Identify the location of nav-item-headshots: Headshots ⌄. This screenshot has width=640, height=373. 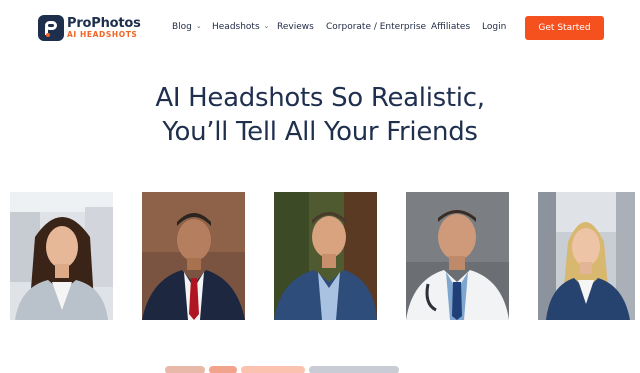
(241, 27).